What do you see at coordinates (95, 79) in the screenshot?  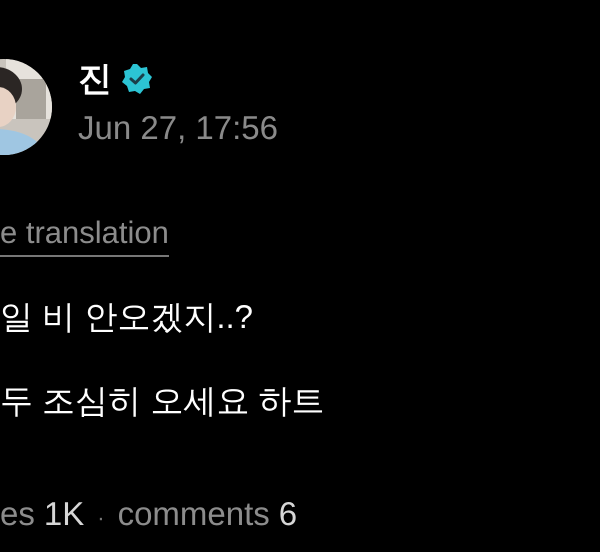 I see `author-name: 진` at bounding box center [95, 79].